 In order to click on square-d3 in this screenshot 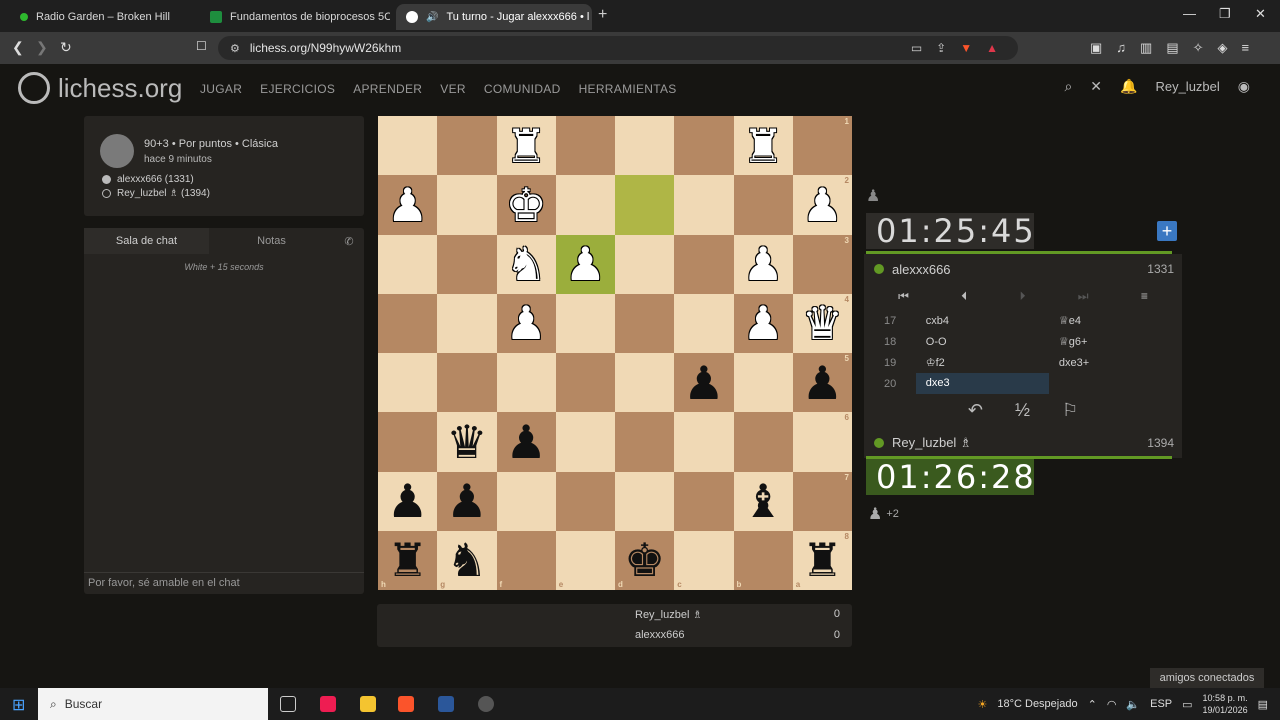, I will do `click(645, 264)`.